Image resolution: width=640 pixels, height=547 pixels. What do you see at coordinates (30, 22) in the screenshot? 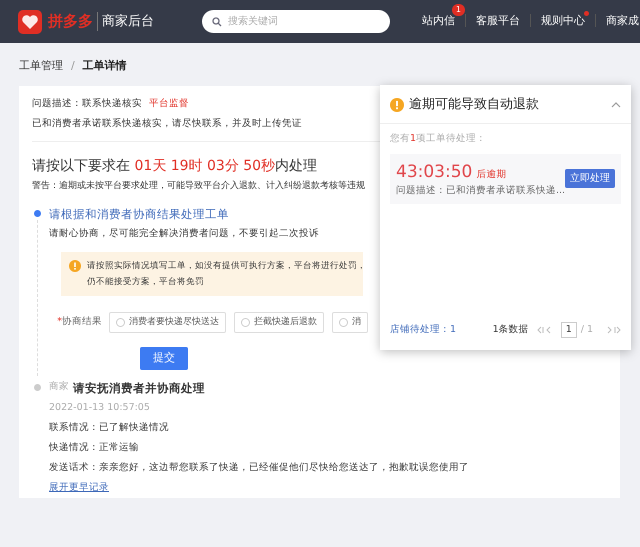
I see `logo-icon` at bounding box center [30, 22].